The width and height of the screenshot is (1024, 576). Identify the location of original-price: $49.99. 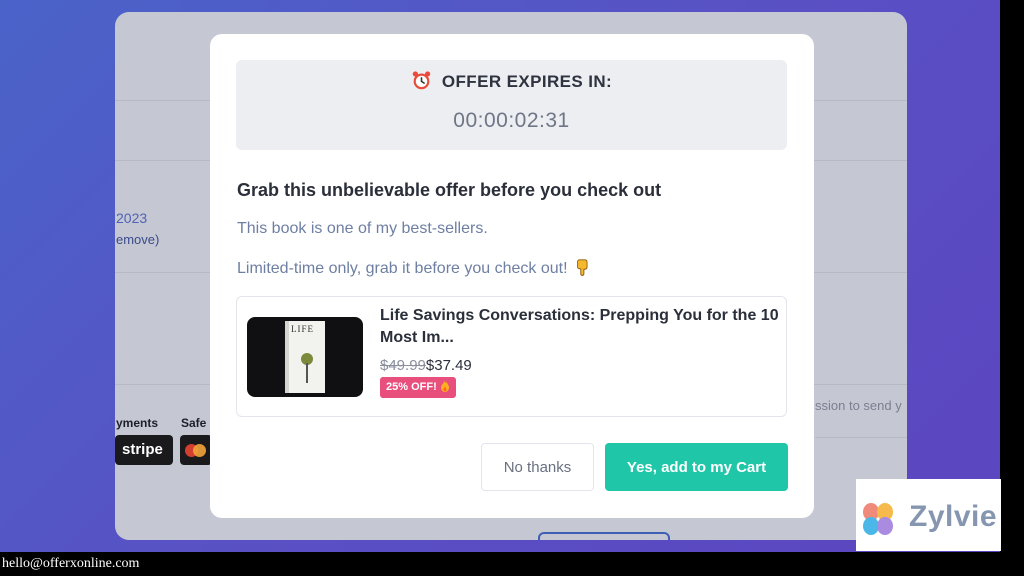
(403, 365).